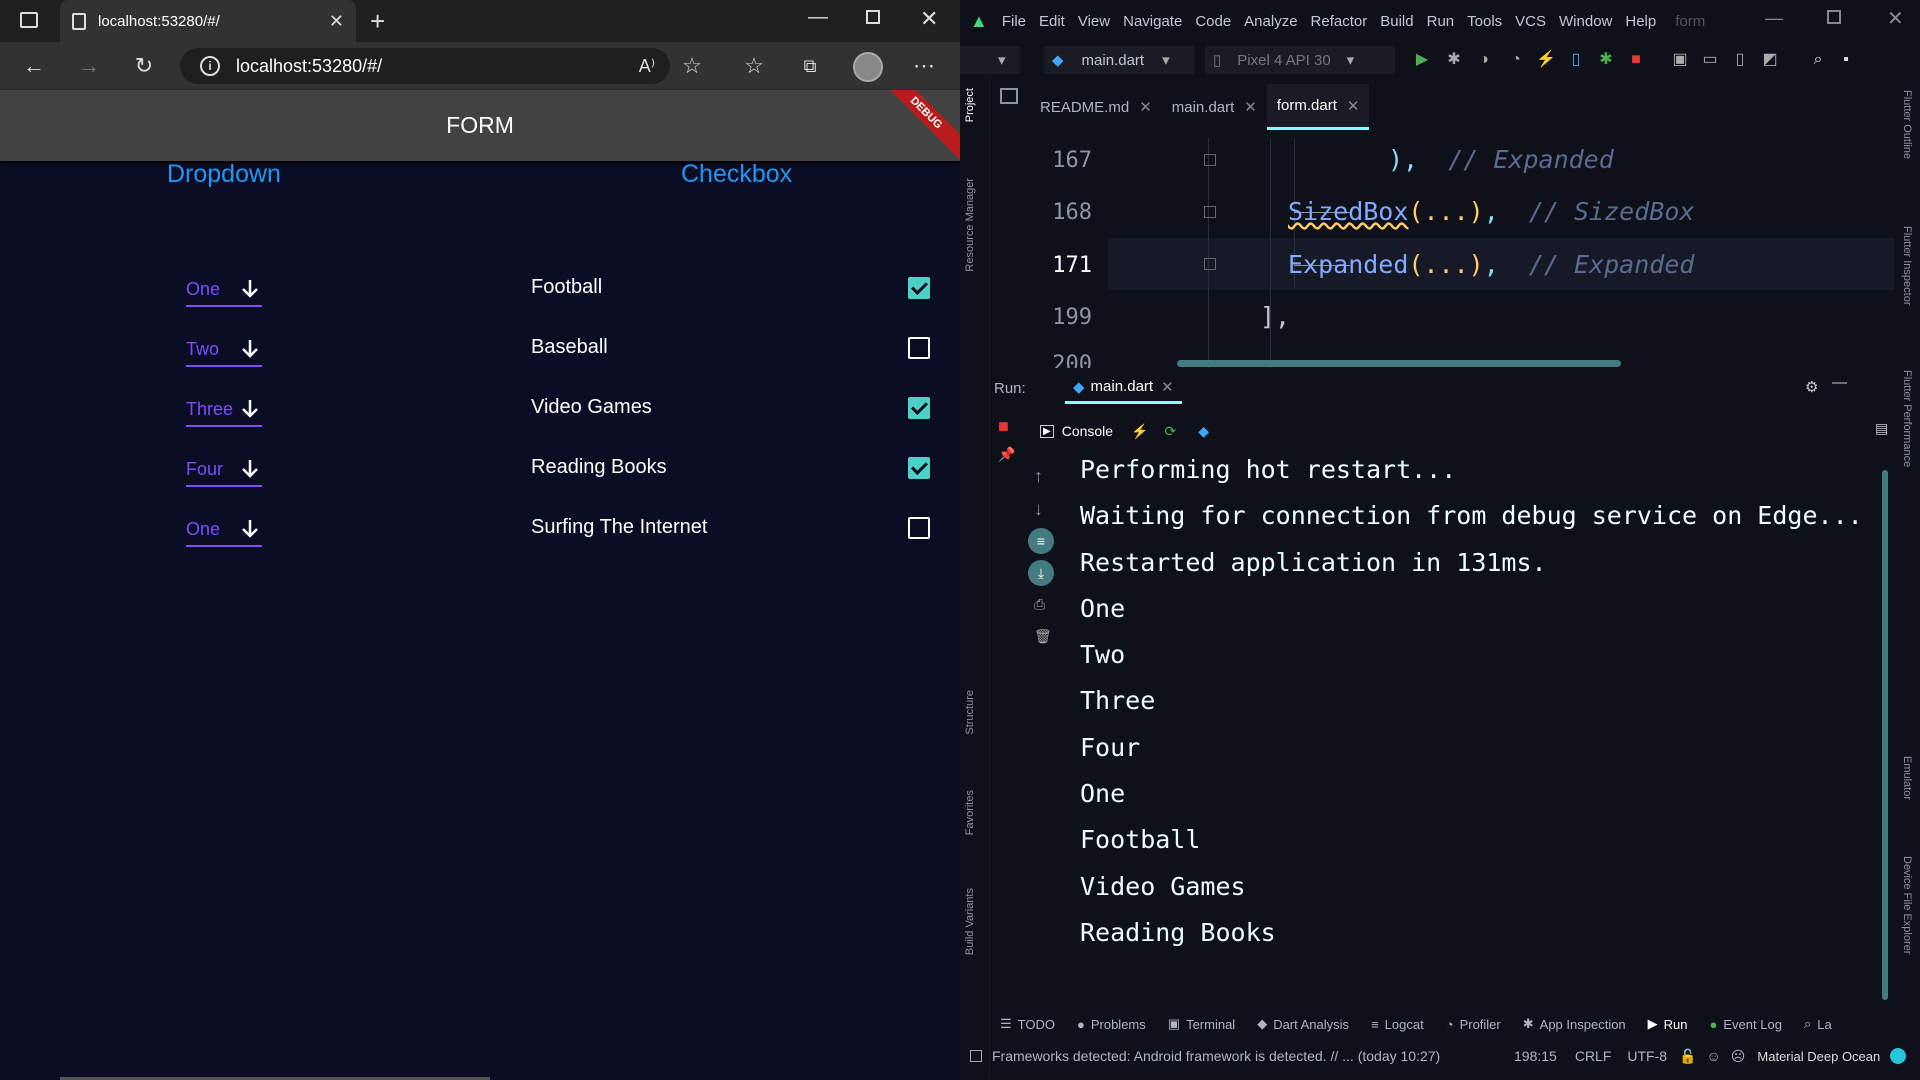 This screenshot has width=1920, height=1080. Describe the element at coordinates (1738, 1056) in the screenshot. I see `frown-icon: ☹` at that location.